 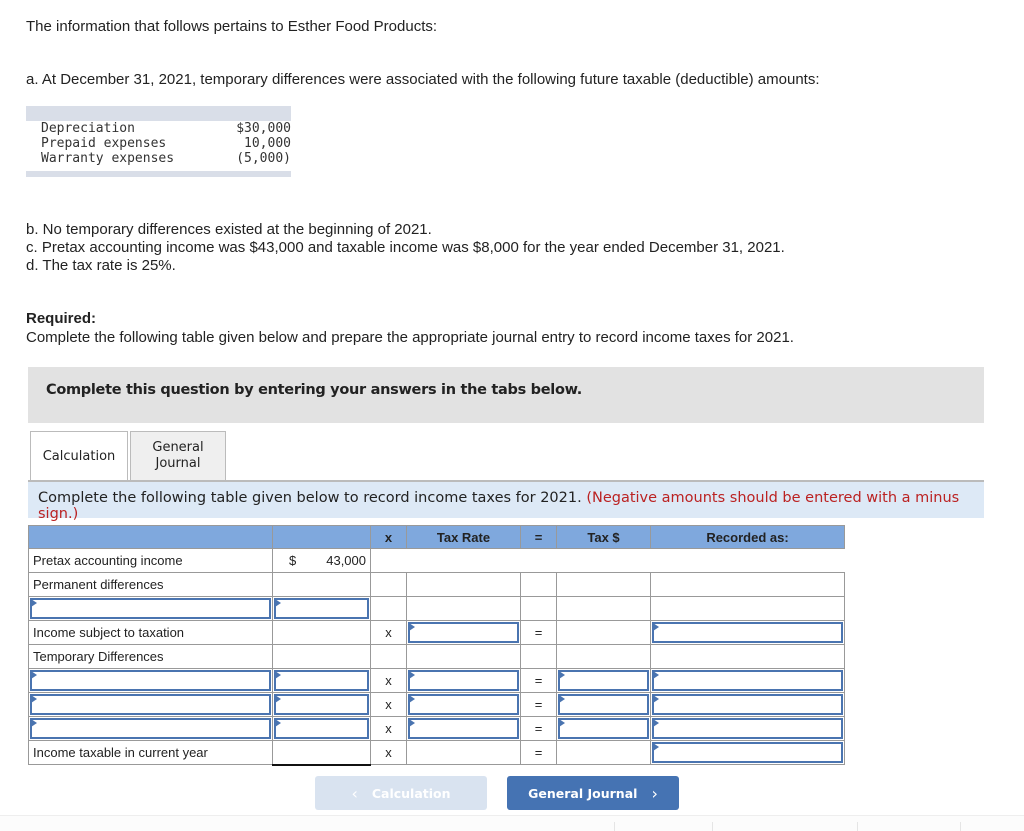 What do you see at coordinates (61, 318) in the screenshot?
I see `required-heading: Required:` at bounding box center [61, 318].